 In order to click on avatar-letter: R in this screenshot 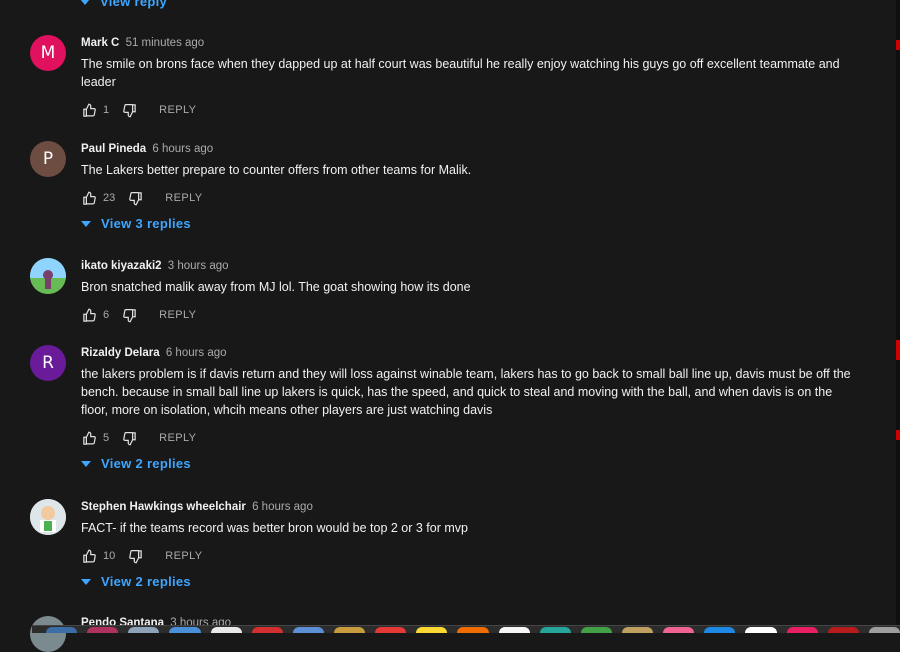, I will do `click(48, 363)`.